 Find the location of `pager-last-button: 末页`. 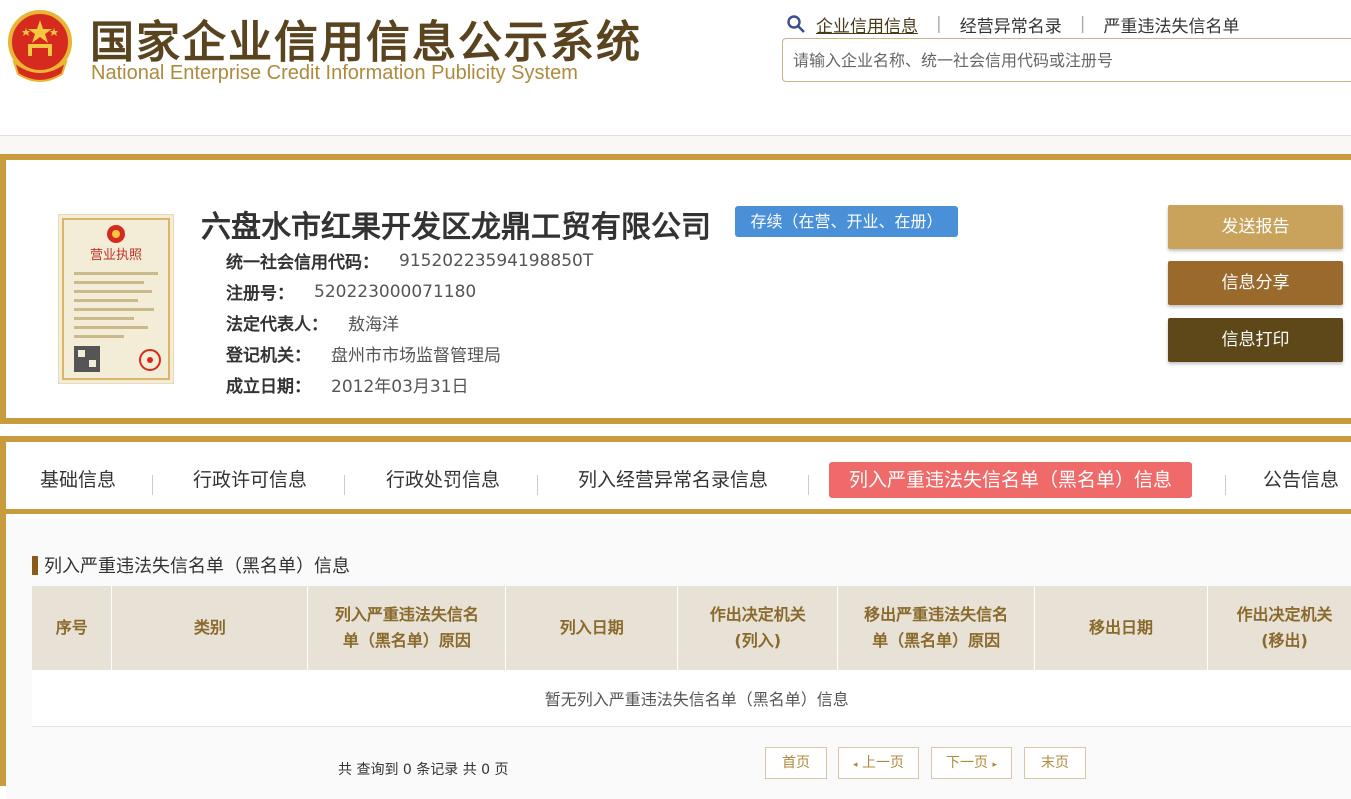

pager-last-button: 末页 is located at coordinates (1055, 763).